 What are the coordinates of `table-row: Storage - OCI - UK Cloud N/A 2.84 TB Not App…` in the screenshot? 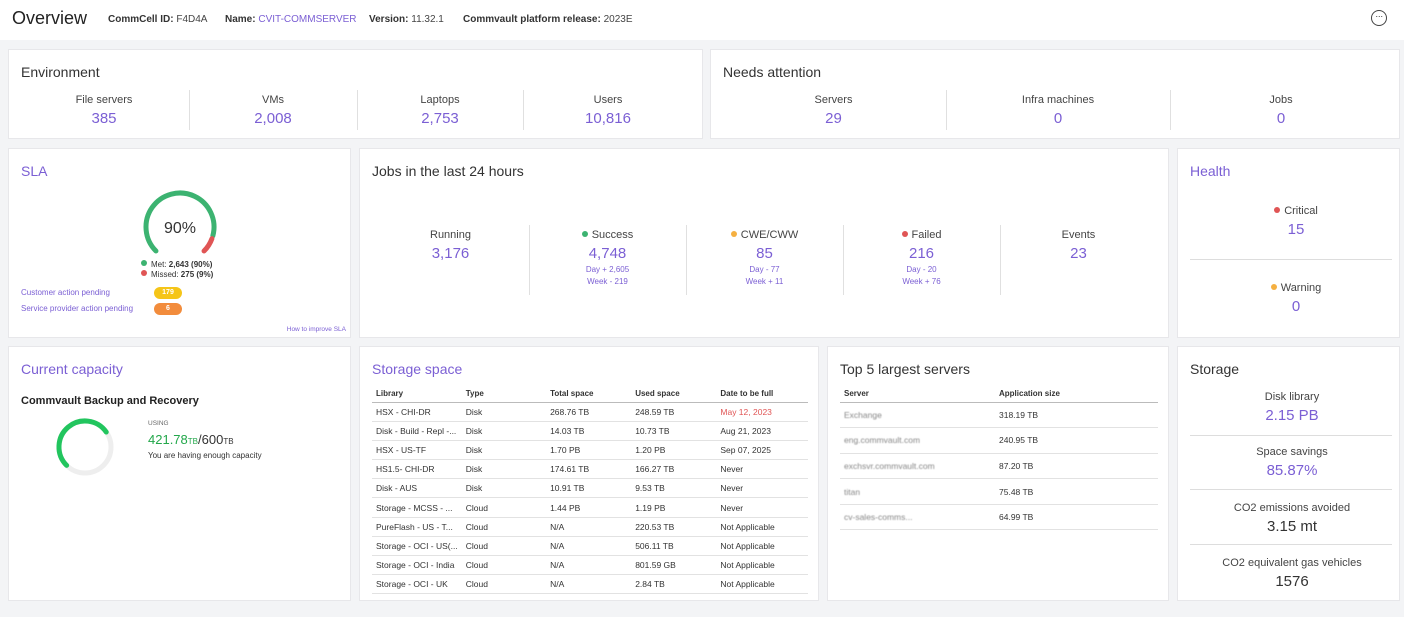 It's located at (590, 584).